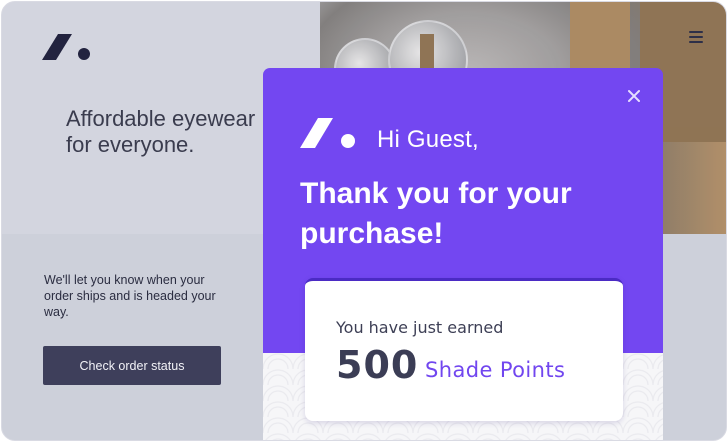 Image resolution: width=728 pixels, height=442 pixels. Describe the element at coordinates (161, 118) in the screenshot. I see `tagline-line-1: Affordable eyewear` at that location.